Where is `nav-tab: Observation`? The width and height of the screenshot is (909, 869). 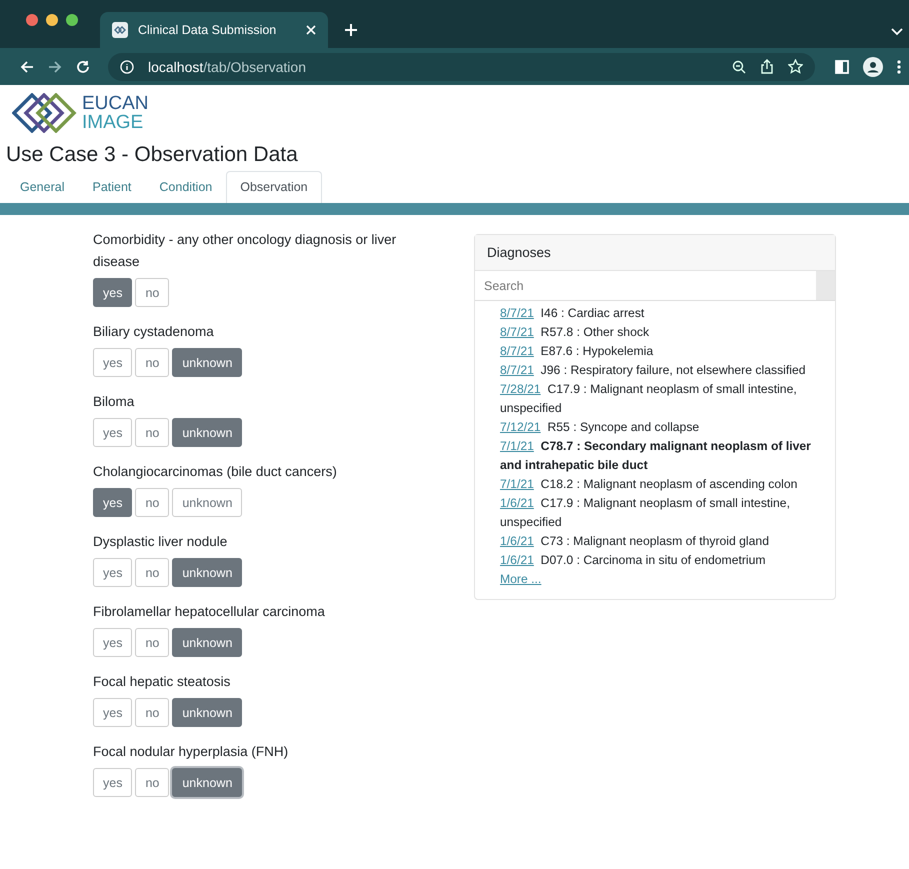
nav-tab: Observation is located at coordinates (274, 187).